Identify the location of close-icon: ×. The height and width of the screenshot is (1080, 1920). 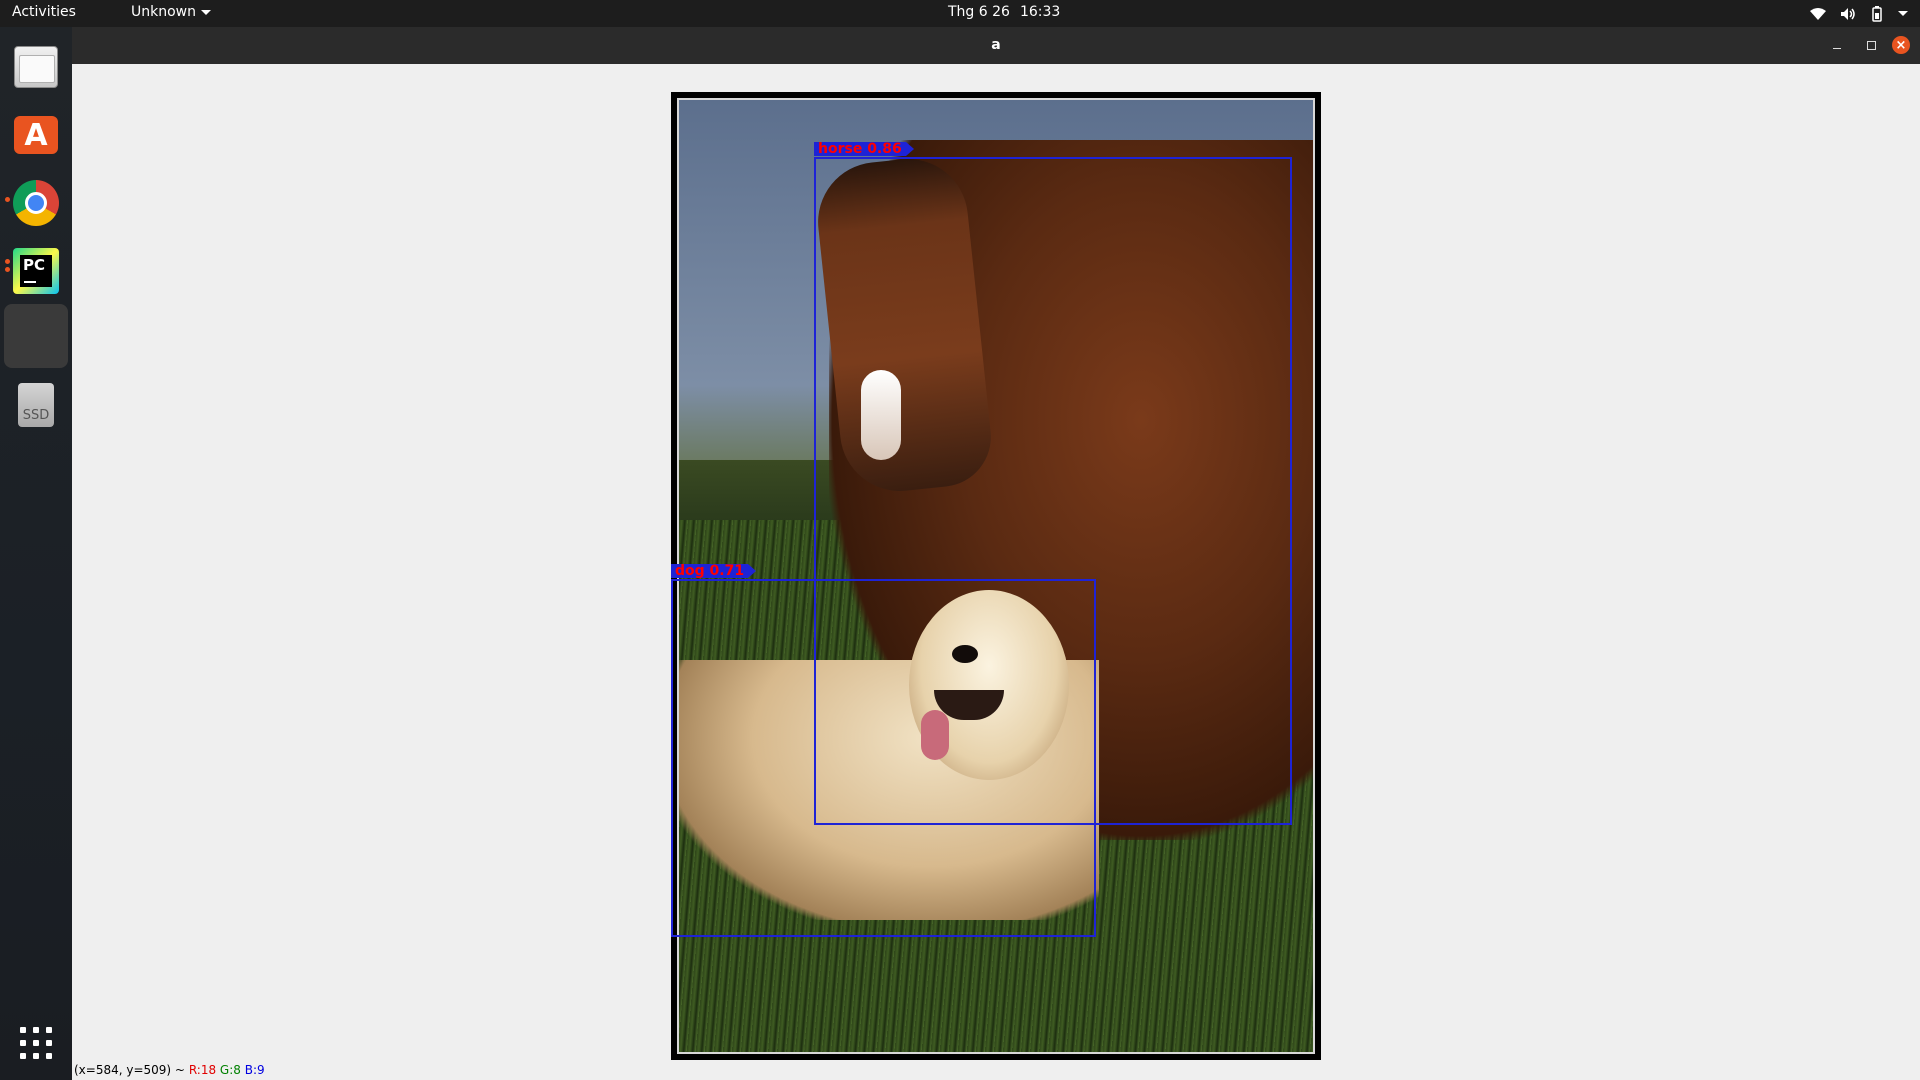
(1901, 45).